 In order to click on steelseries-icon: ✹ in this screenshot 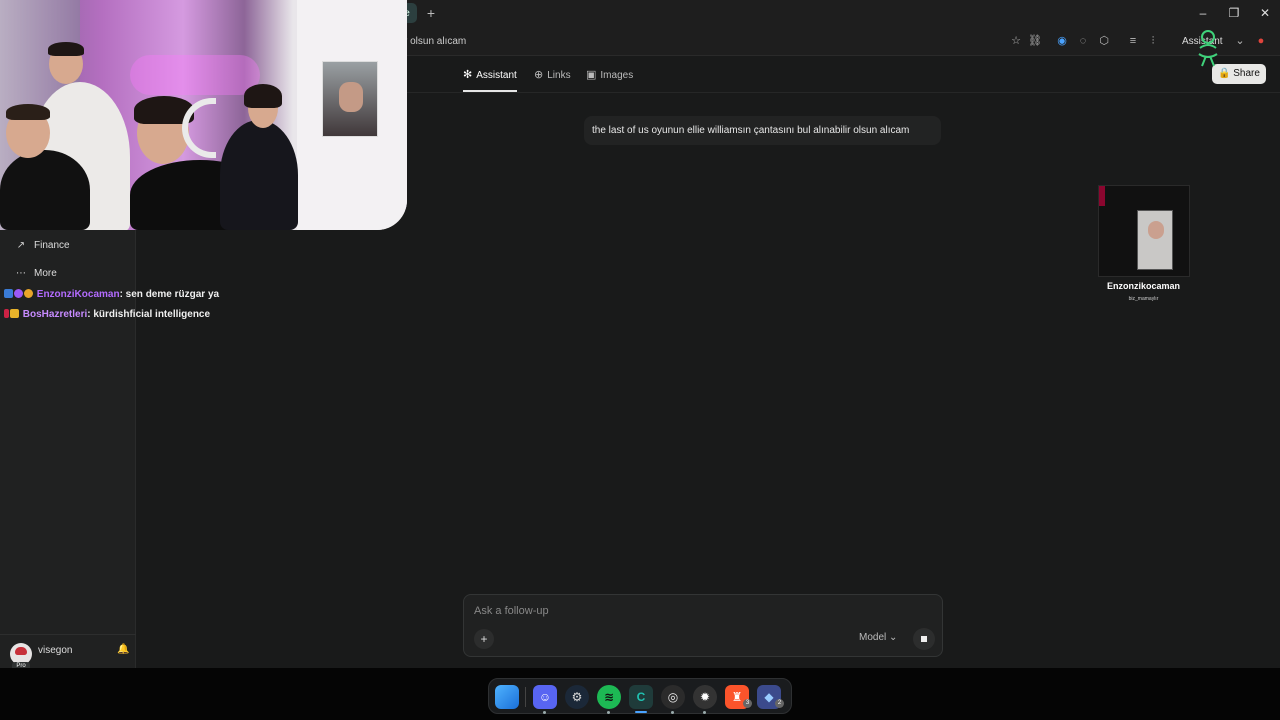, I will do `click(705, 697)`.